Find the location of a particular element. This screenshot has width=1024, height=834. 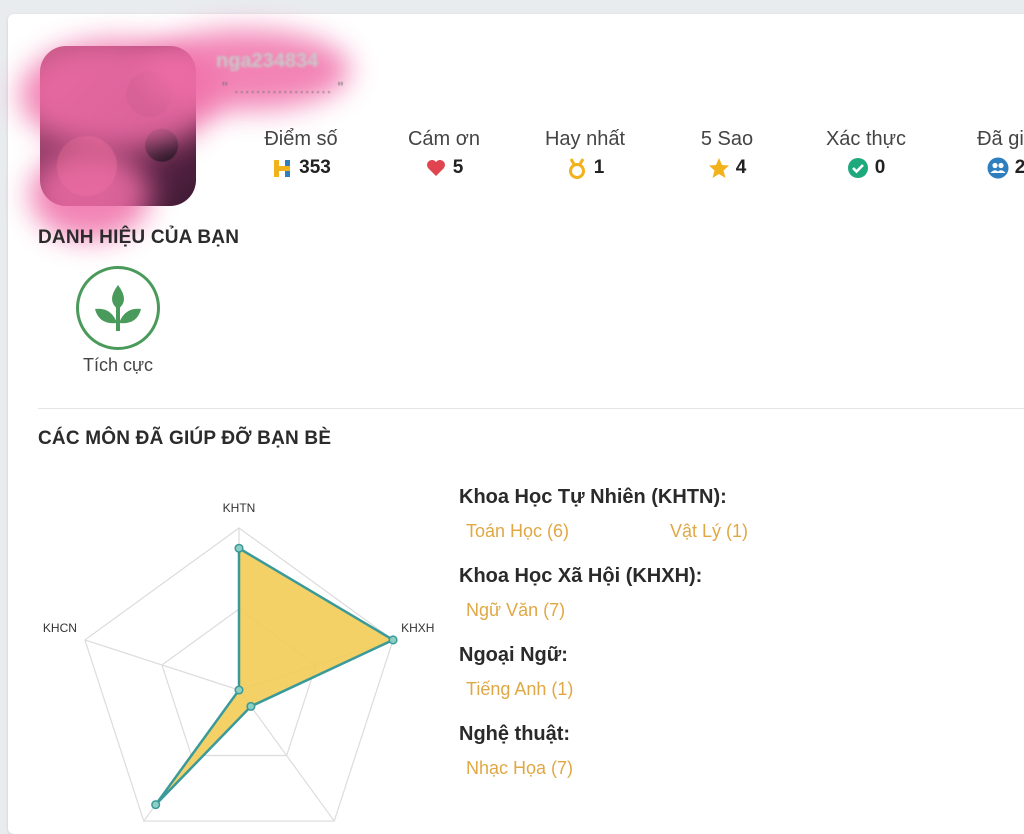

username: nga234834 is located at coordinates (267, 61).